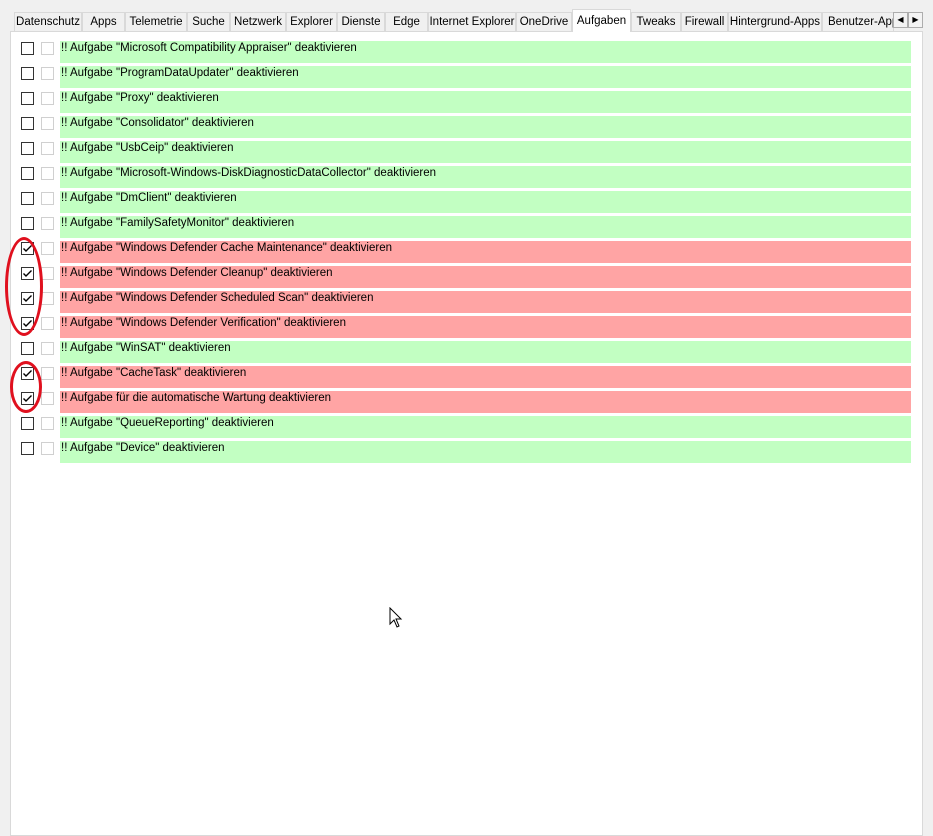  I want to click on task-row: !! Aufgabe "WinSAT" deaktivieren, so click(467, 347).